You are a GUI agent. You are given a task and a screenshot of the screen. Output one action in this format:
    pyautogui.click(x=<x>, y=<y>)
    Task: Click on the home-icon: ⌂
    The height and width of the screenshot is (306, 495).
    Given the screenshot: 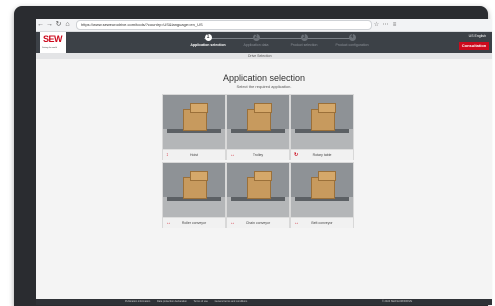 What is the action you would take?
    pyautogui.click(x=67, y=25)
    